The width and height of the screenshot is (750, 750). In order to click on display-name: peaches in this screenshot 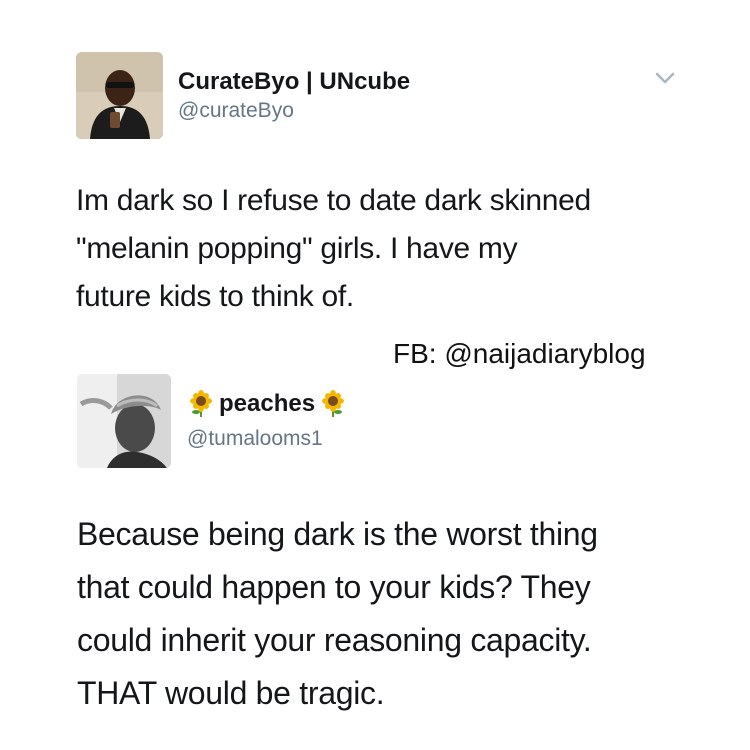, I will do `click(267, 404)`.